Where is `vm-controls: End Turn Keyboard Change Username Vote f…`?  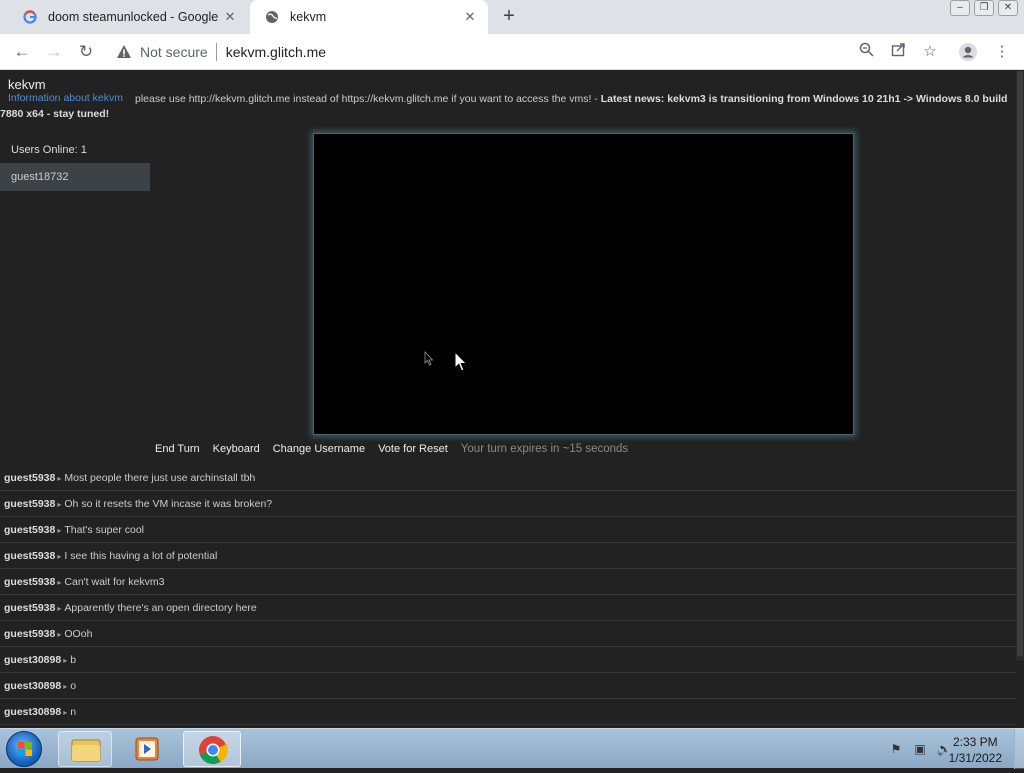
vm-controls: End Turn Keyboard Change Username Vote f… is located at coordinates (391, 449).